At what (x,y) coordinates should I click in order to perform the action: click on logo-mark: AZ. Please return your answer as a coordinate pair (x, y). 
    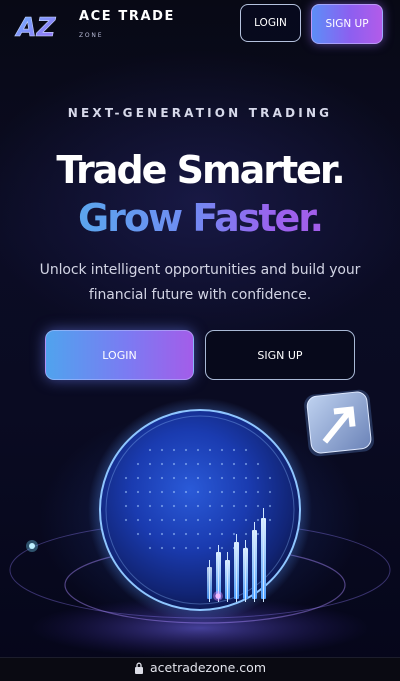
    Looking at the image, I should click on (36, 28).